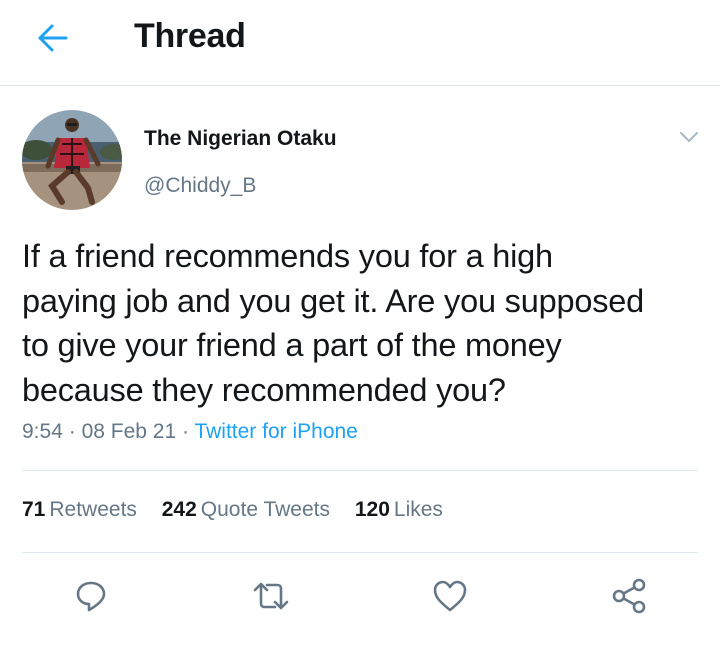 The image size is (720, 662). What do you see at coordinates (179, 509) in the screenshot?
I see `quote-tweets-count: 242` at bounding box center [179, 509].